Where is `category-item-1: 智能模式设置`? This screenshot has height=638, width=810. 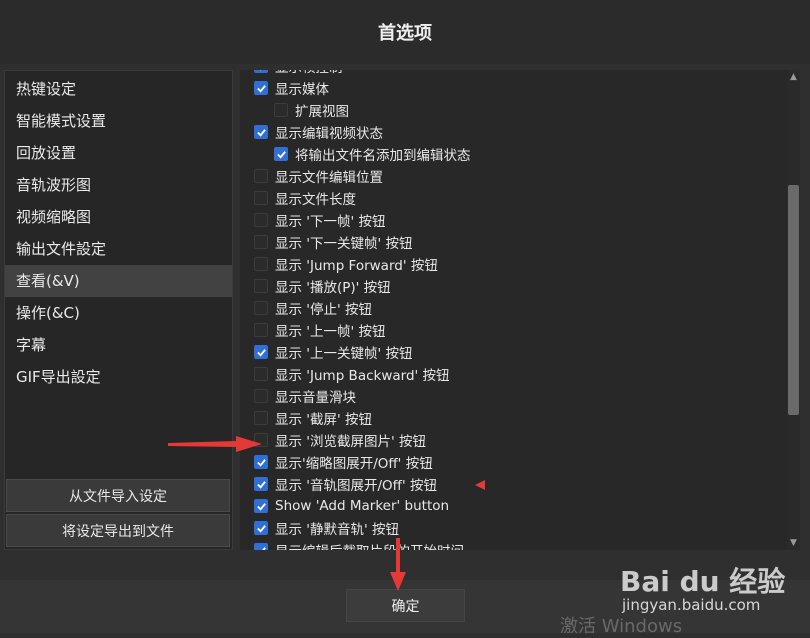
category-item-1: 智能模式设置 is located at coordinates (118, 121).